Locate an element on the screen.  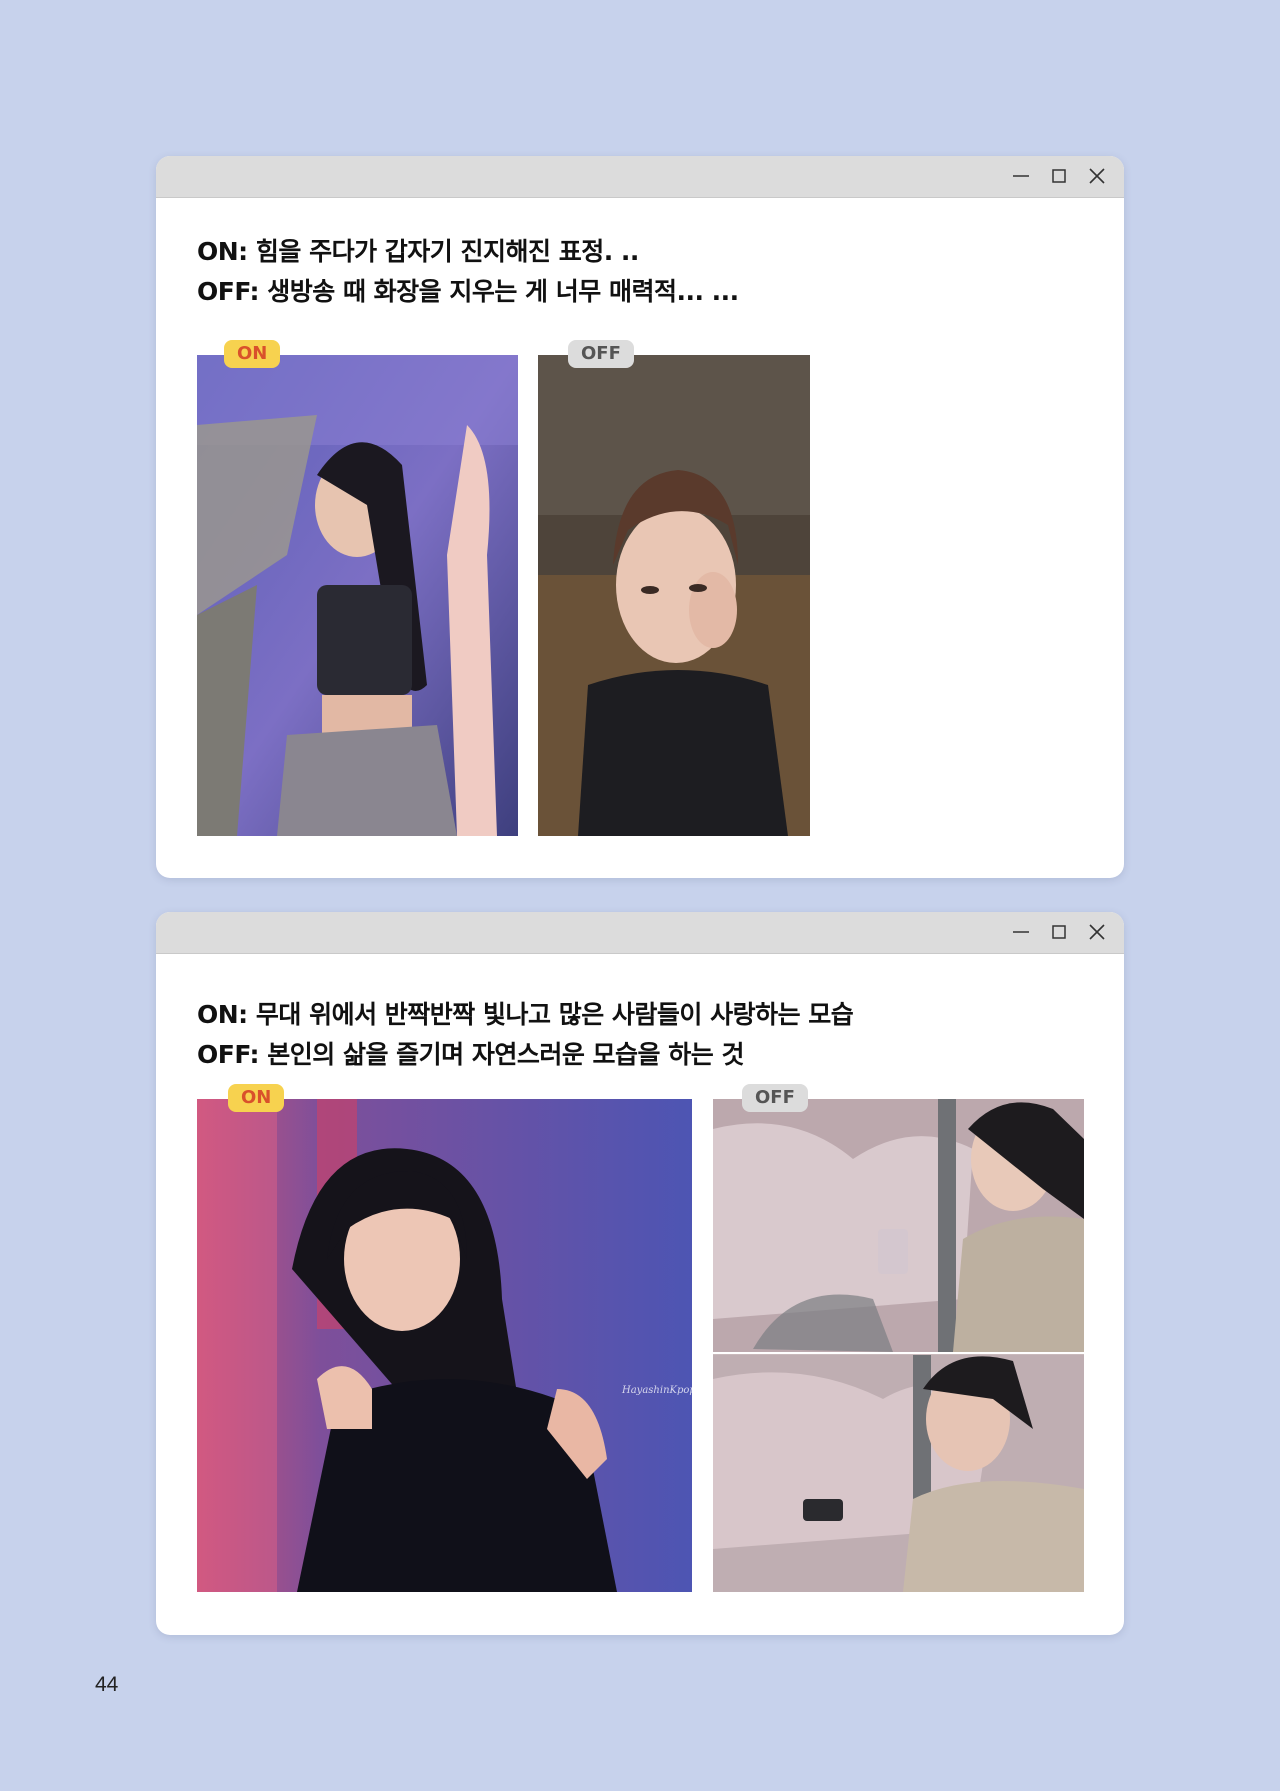
caption-line-off: OFF: 본인의 삶을 즐기며 자연스러운 모습을 하는 것 is located at coordinates (470, 1054).